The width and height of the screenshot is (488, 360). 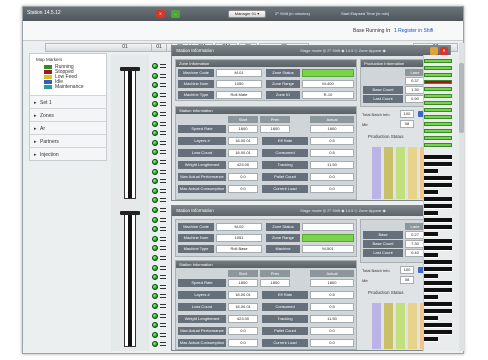 What do you see at coordinates (130, 280) in the screenshot?
I see `slider-track-lower` at bounding box center [130, 280].